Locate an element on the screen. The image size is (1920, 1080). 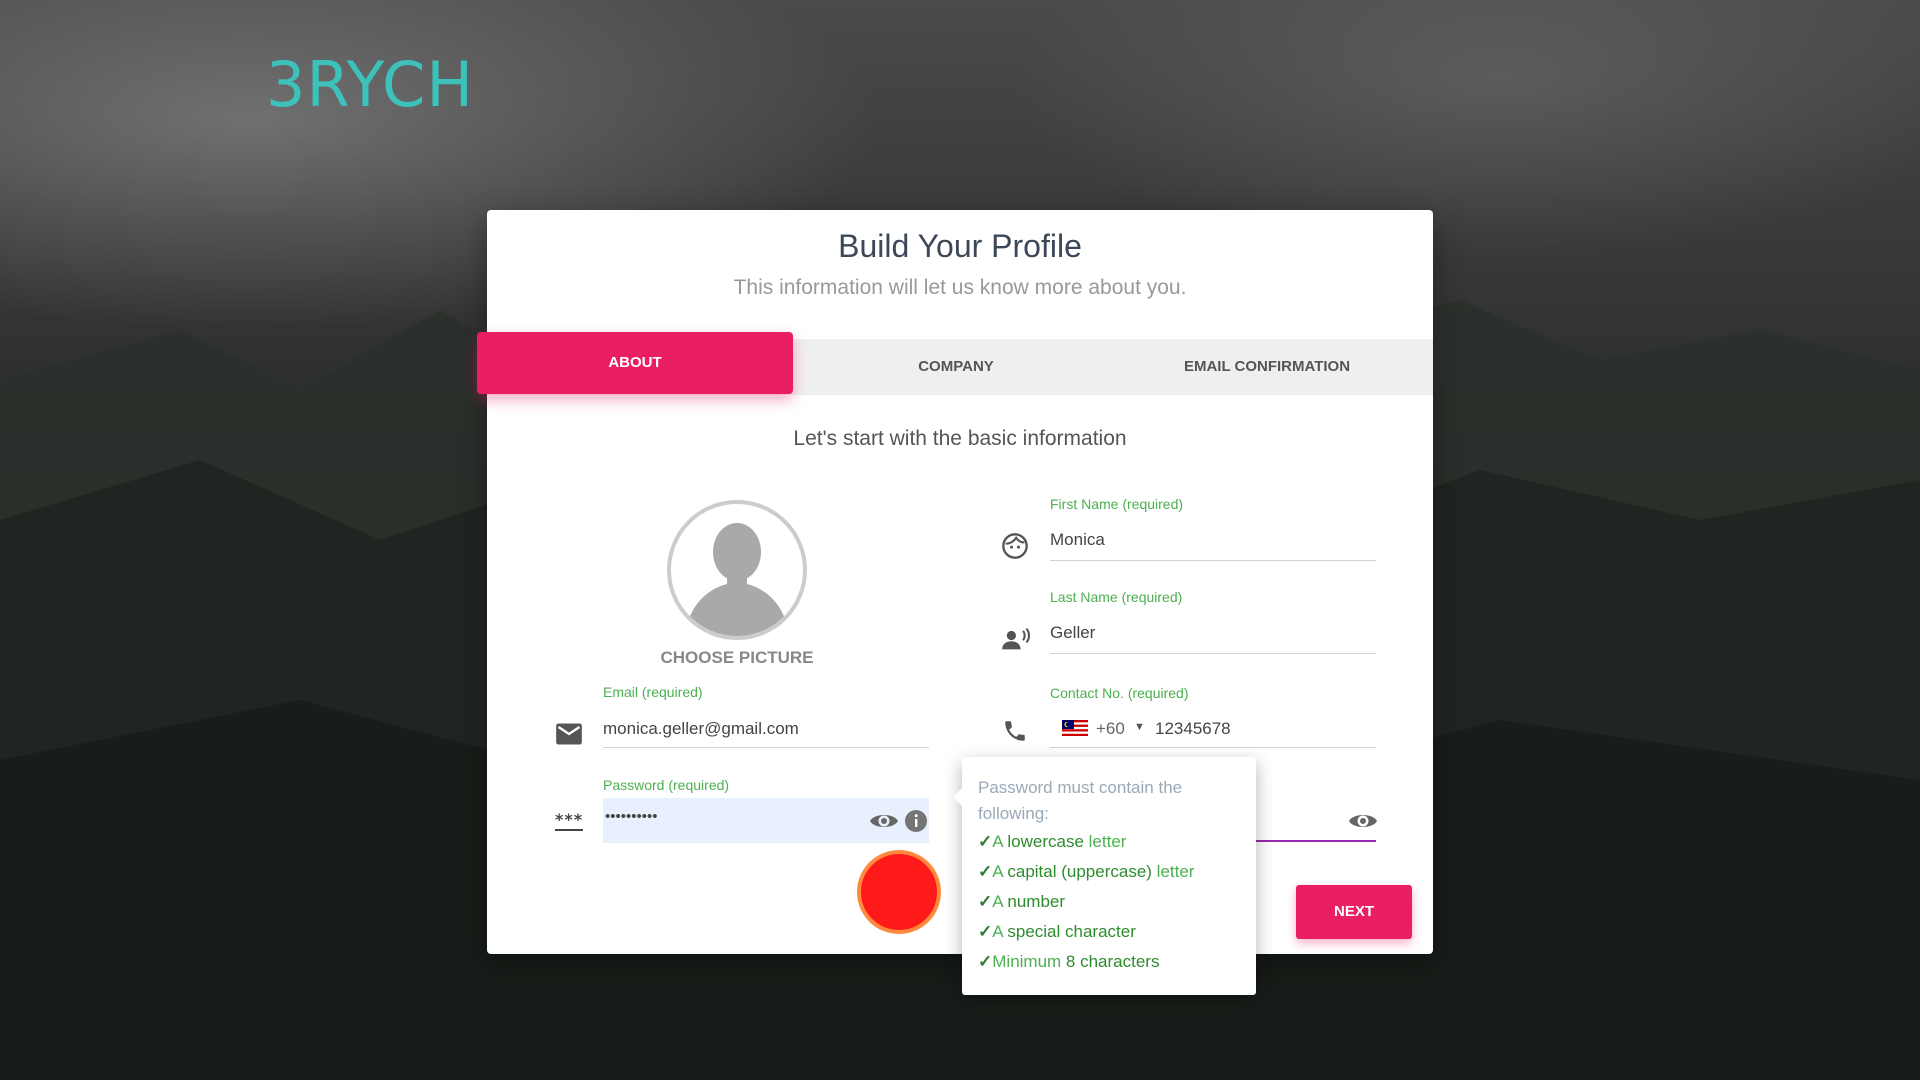
next-button: NEXT is located at coordinates (1354, 912).